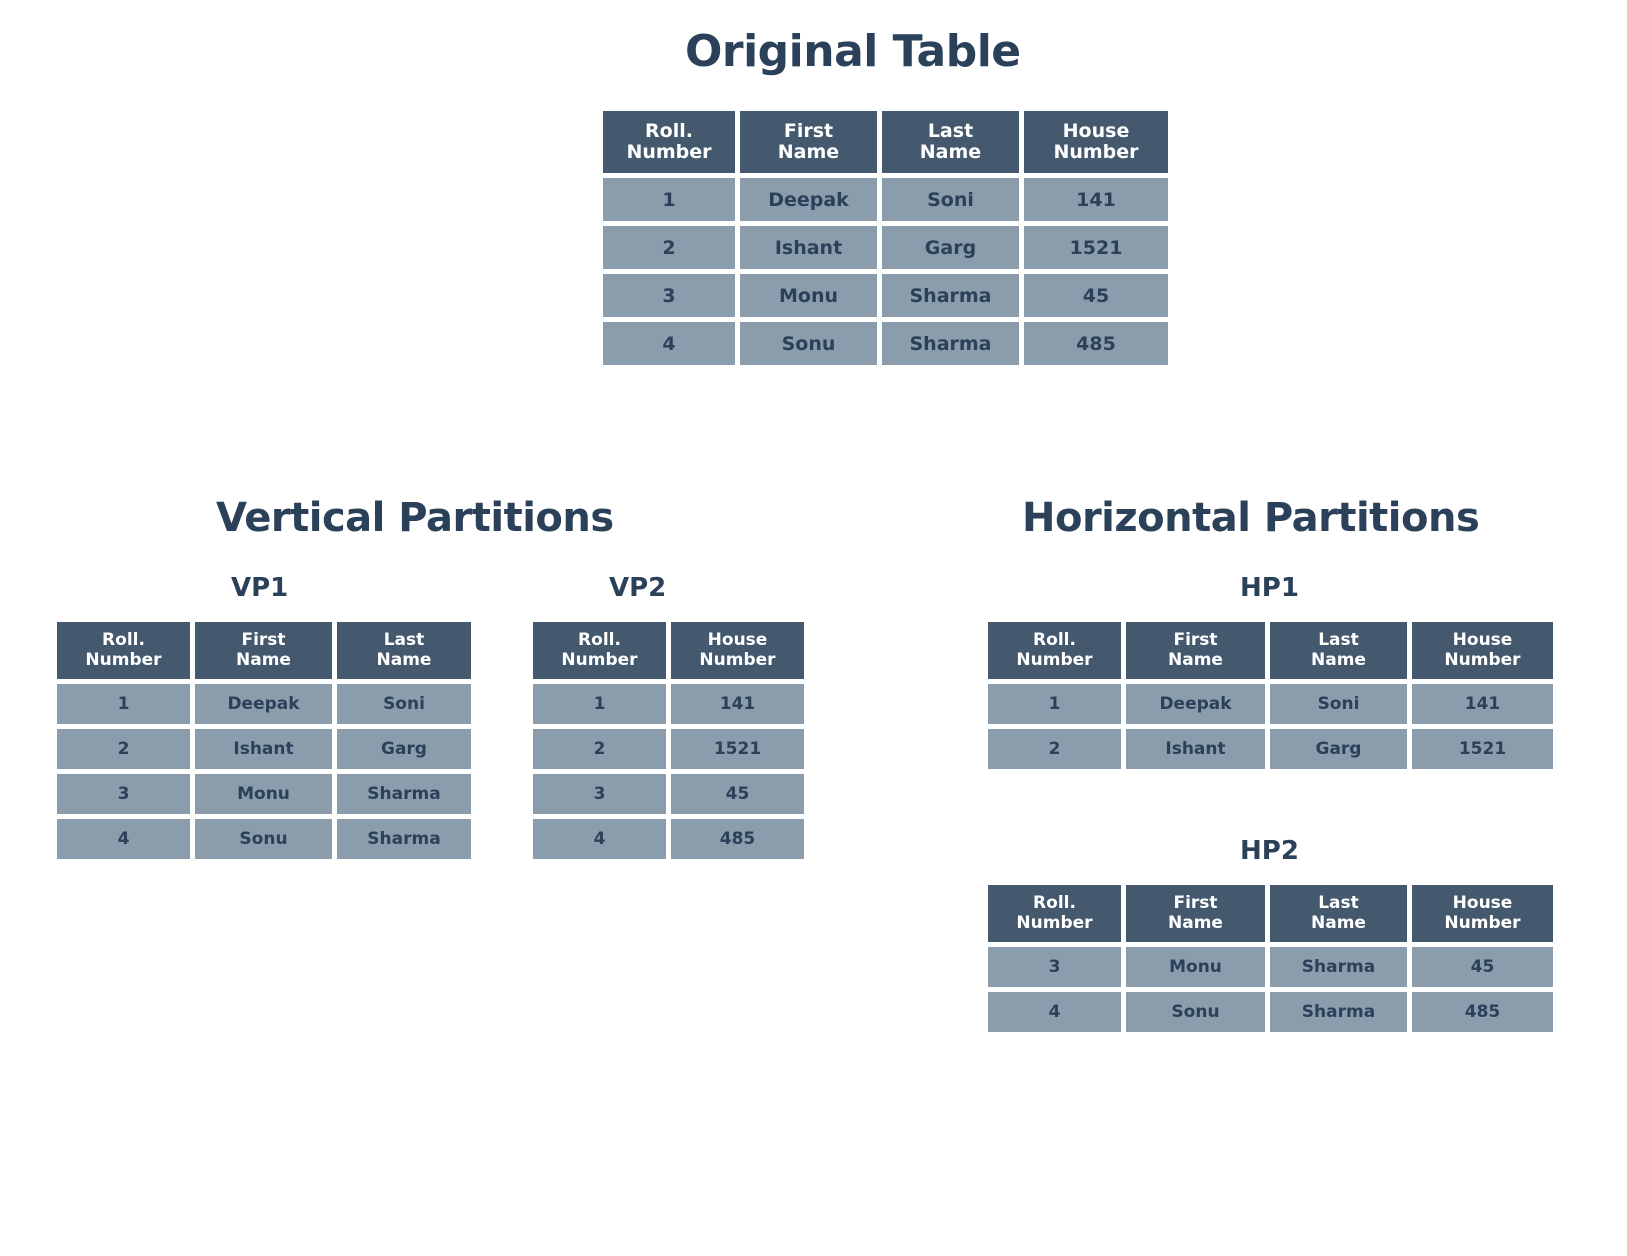 The width and height of the screenshot is (1627, 1256). What do you see at coordinates (638, 588) in the screenshot?
I see `vp2-label: VP2` at bounding box center [638, 588].